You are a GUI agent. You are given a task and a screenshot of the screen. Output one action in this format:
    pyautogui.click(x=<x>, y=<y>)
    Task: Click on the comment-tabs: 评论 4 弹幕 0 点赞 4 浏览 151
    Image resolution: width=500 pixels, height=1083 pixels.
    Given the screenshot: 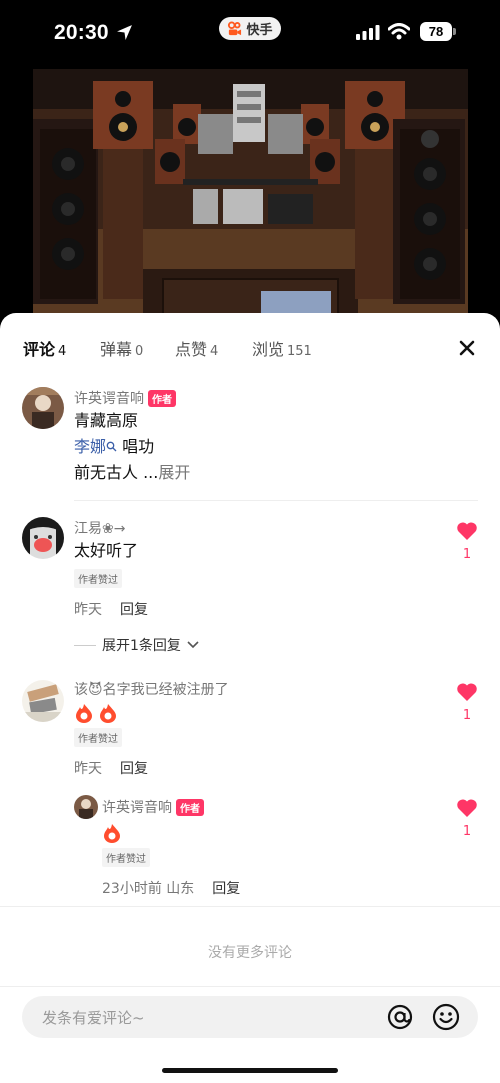 What is the action you would take?
    pyautogui.click(x=250, y=345)
    